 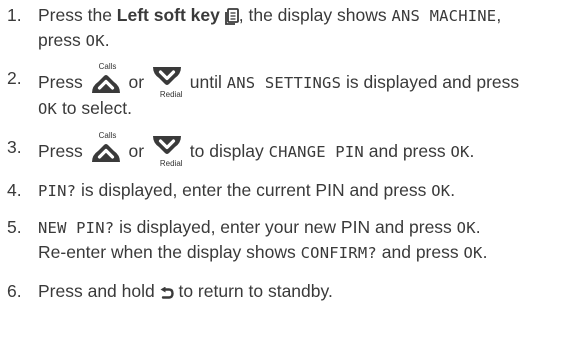 What do you see at coordinates (76, 228) in the screenshot?
I see `display-text: NEW PIN?` at bounding box center [76, 228].